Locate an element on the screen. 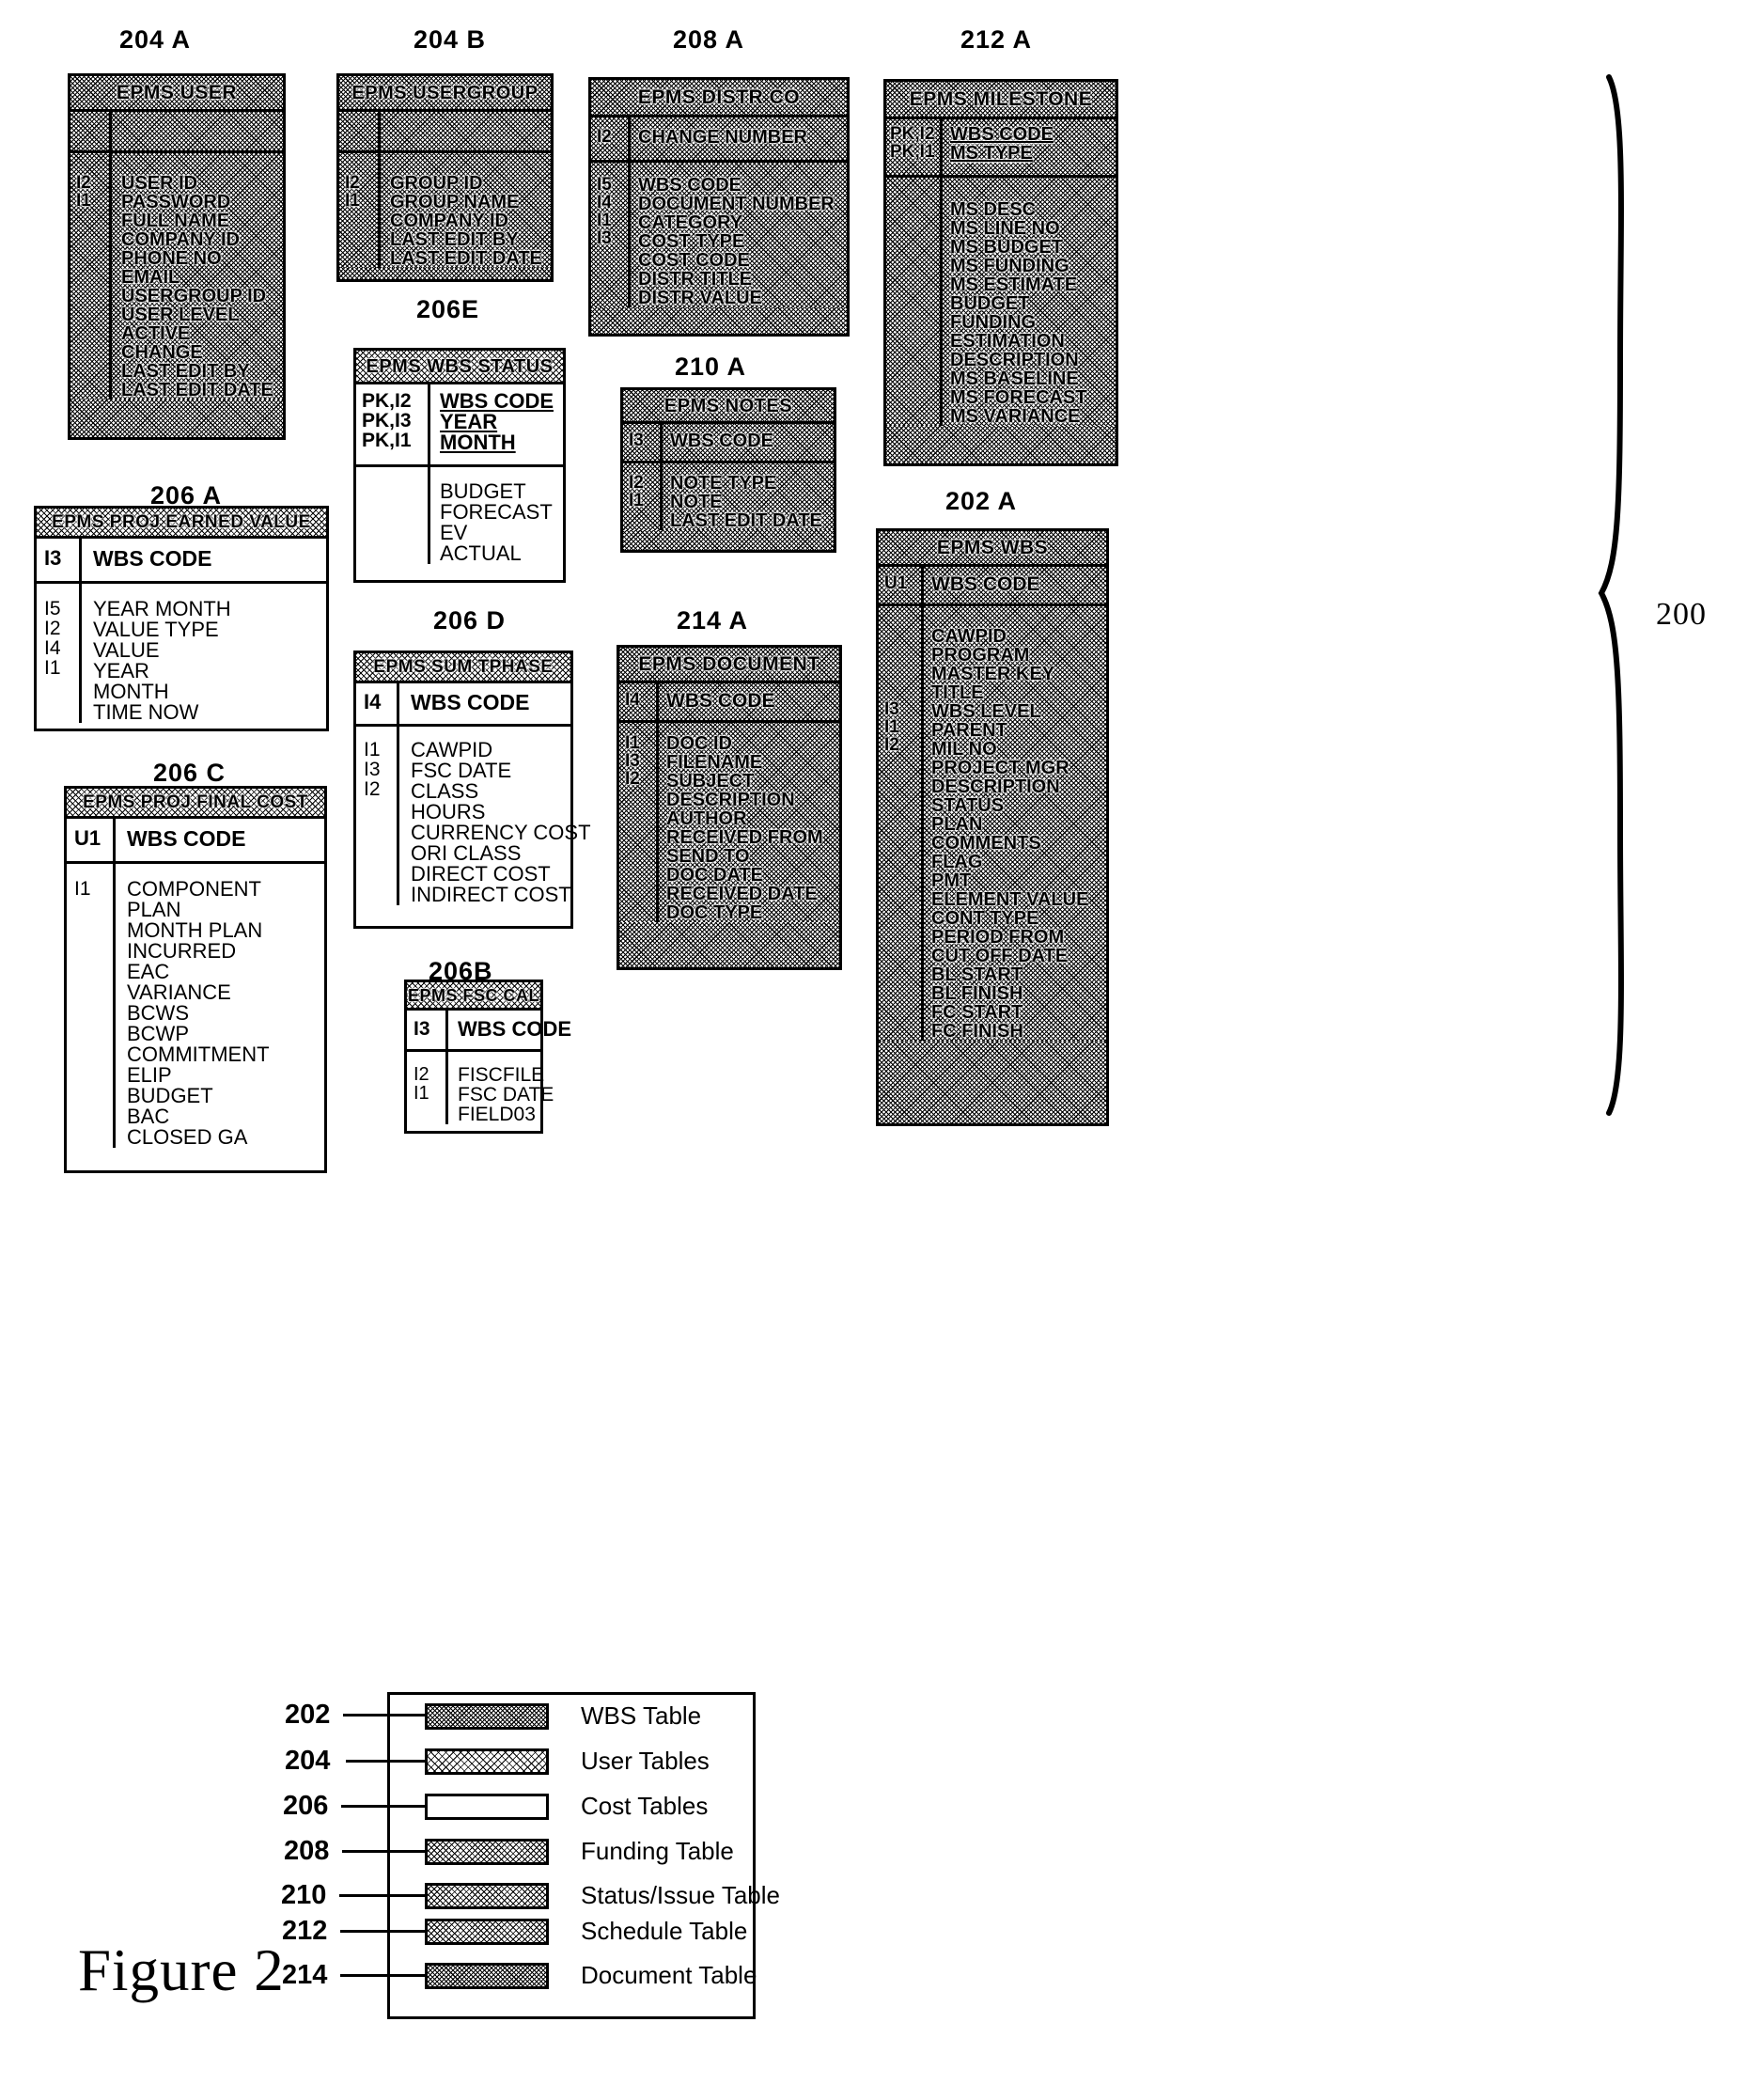 This screenshot has width=1764, height=2085. legend-row-funding: Funding Table is located at coordinates (580, 1851).